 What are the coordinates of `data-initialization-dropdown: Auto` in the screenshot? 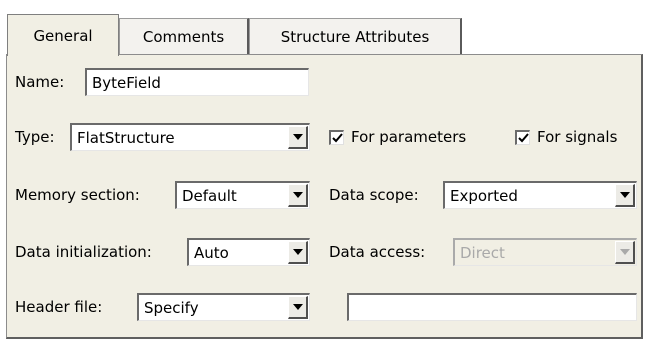 It's located at (248, 252).